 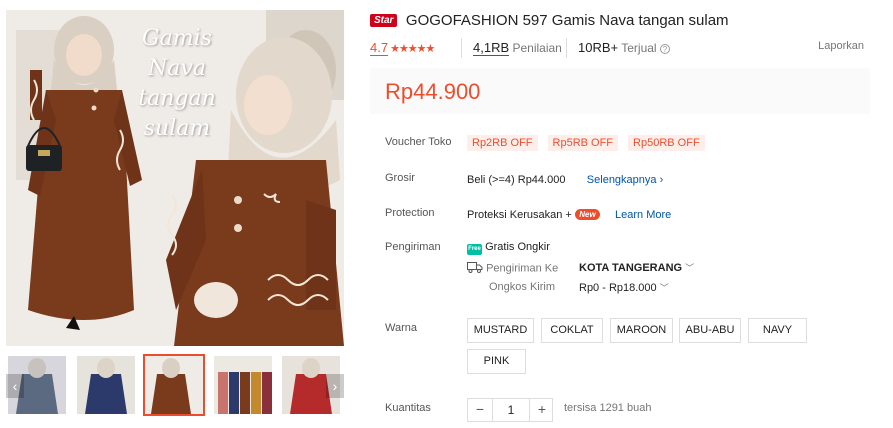 I want to click on voucher-label: Voucher Toko, so click(x=418, y=142).